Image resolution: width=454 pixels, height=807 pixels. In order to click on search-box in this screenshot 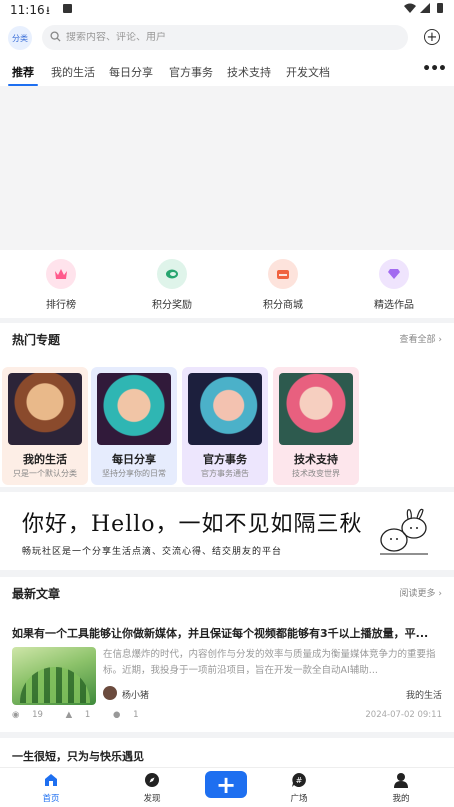, I will do `click(225, 37)`.